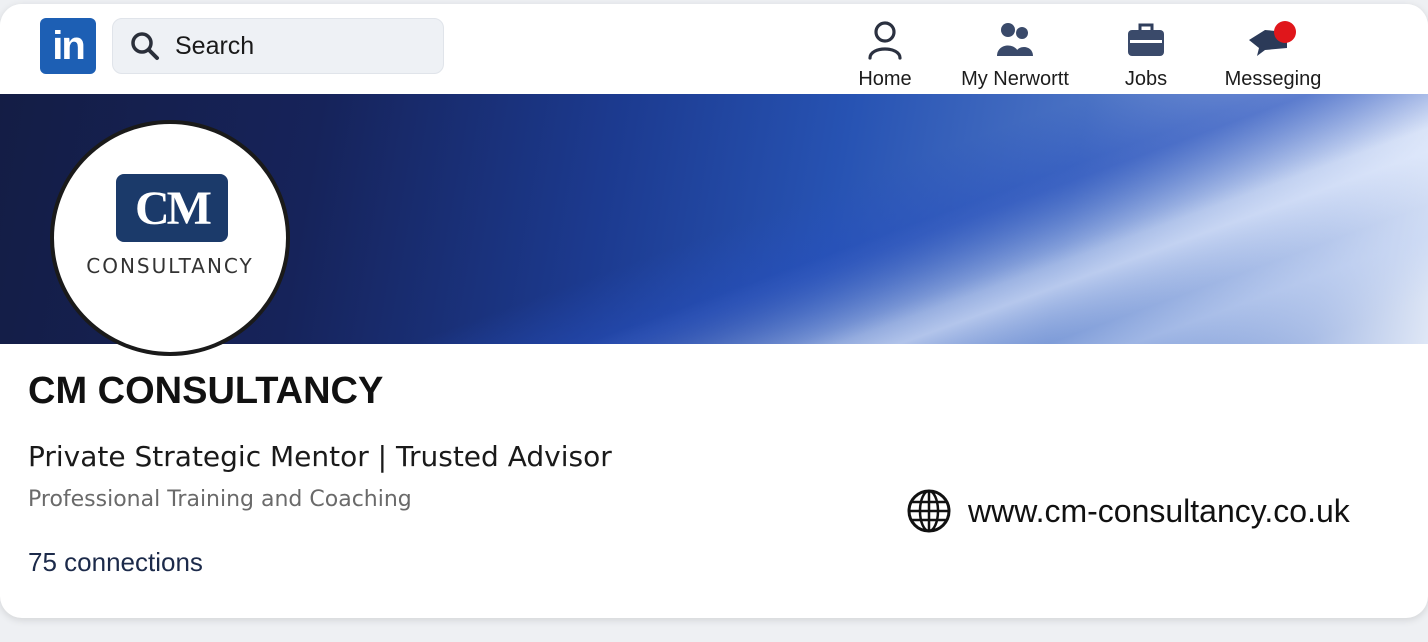  Describe the element at coordinates (295, 46) in the screenshot. I see `search-input` at that location.